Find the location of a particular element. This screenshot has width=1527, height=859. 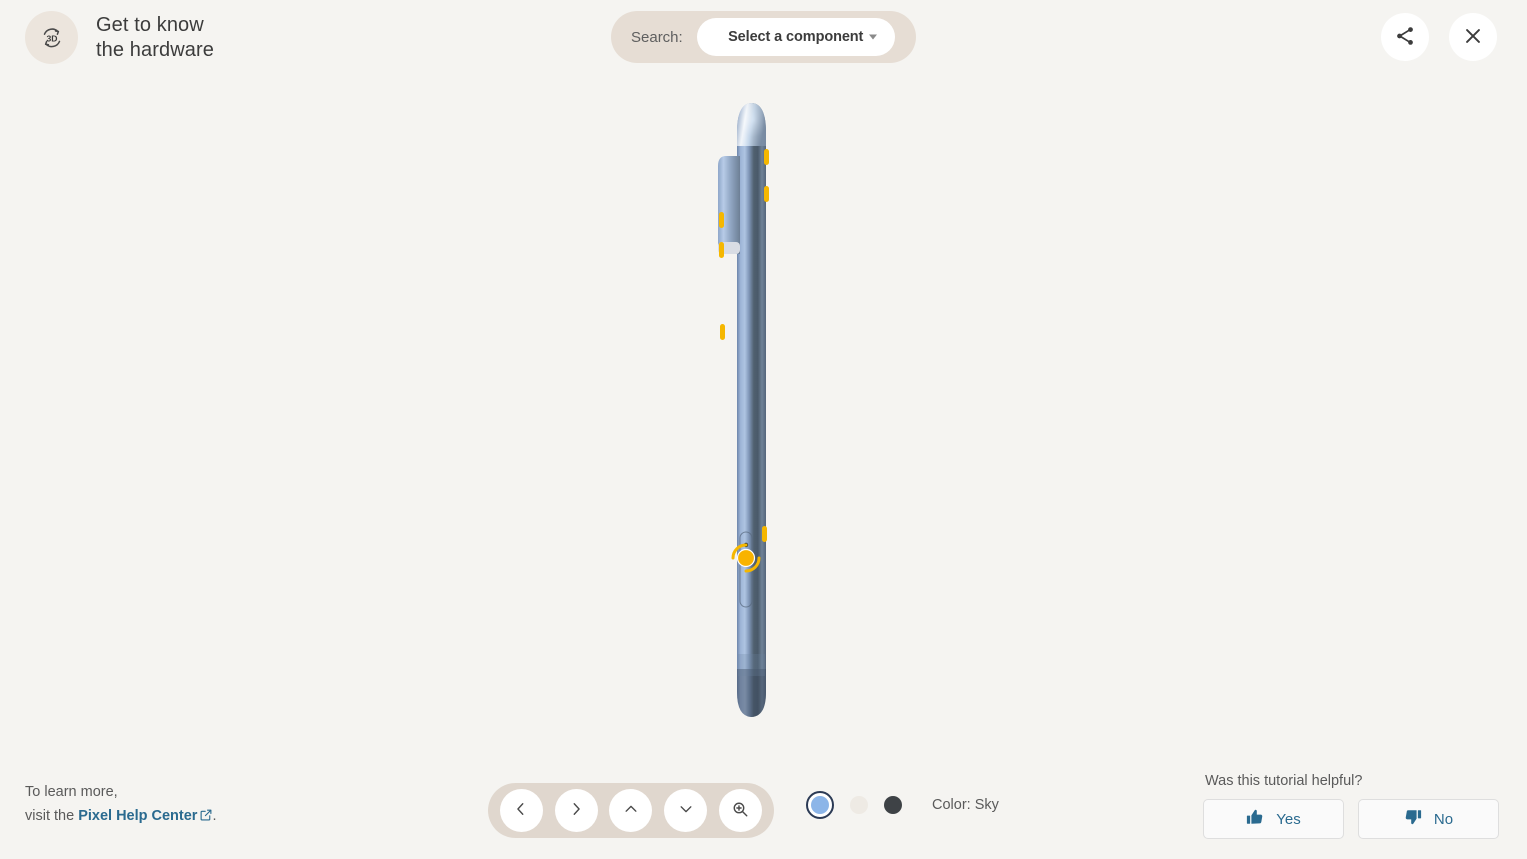

external-link-icon is located at coordinates (206, 817).